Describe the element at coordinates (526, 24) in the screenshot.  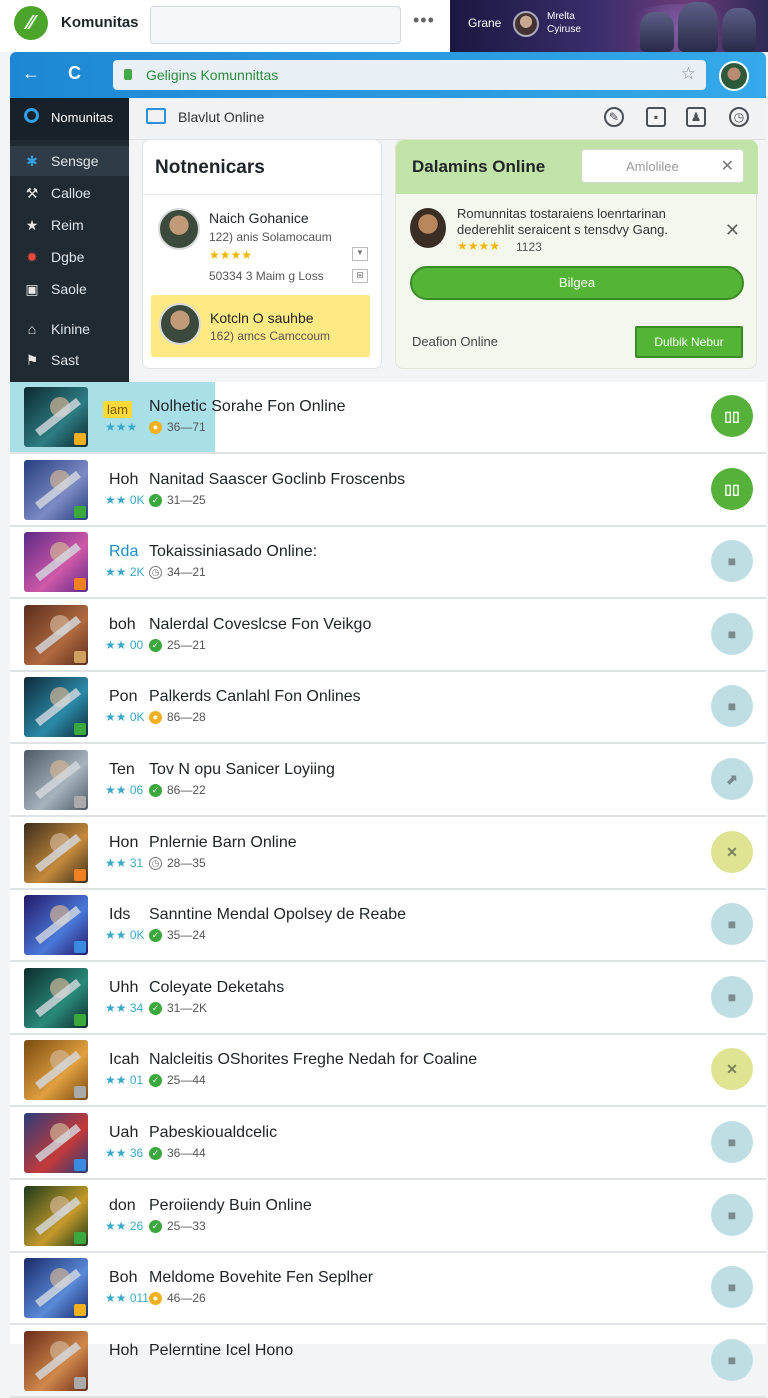
I see `banner-avatar` at that location.